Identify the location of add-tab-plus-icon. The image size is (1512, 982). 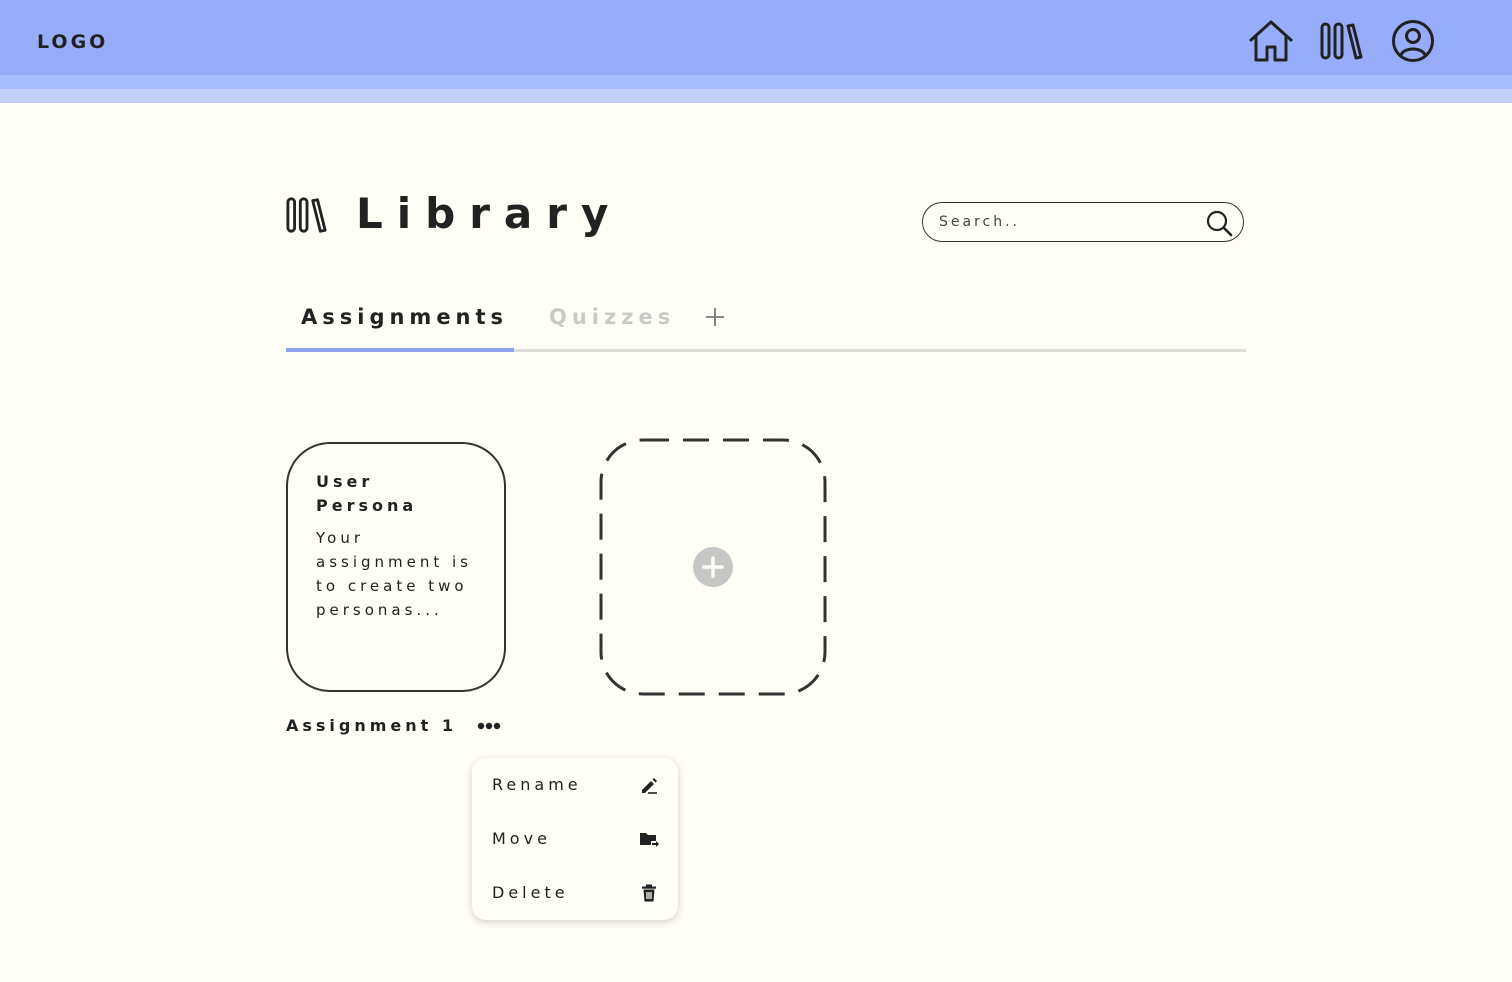
(715, 317).